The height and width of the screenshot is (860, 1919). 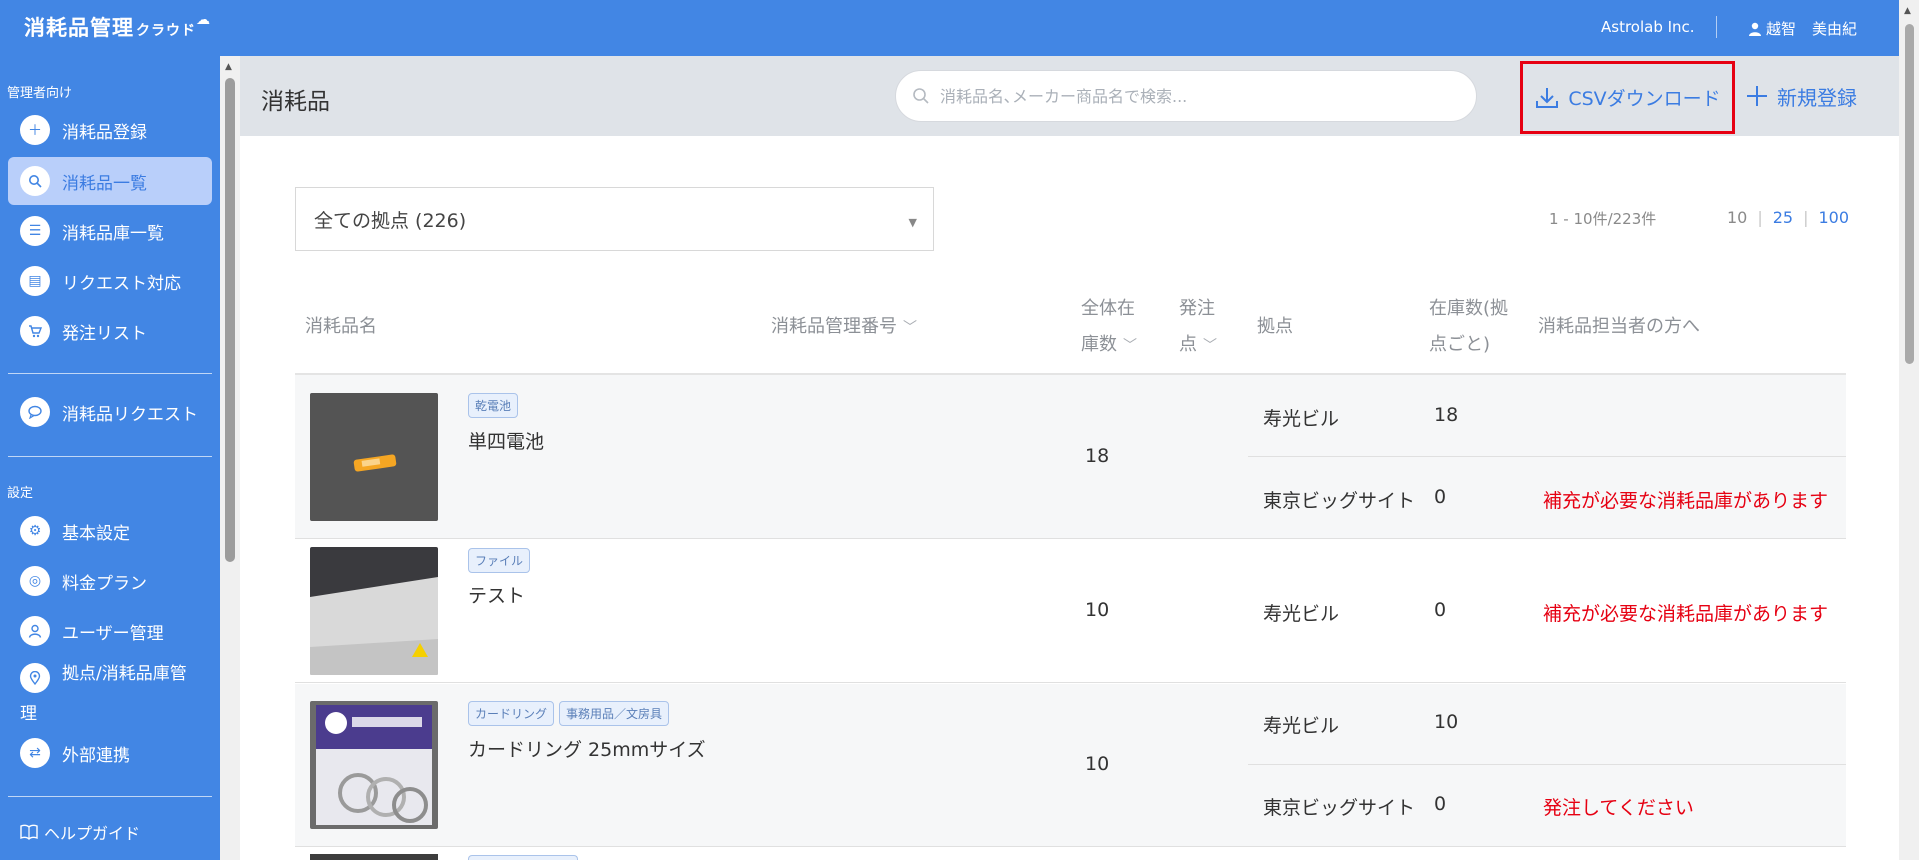 What do you see at coordinates (1644, 99) in the screenshot?
I see `csv-download-label: CSVダウンロード` at bounding box center [1644, 99].